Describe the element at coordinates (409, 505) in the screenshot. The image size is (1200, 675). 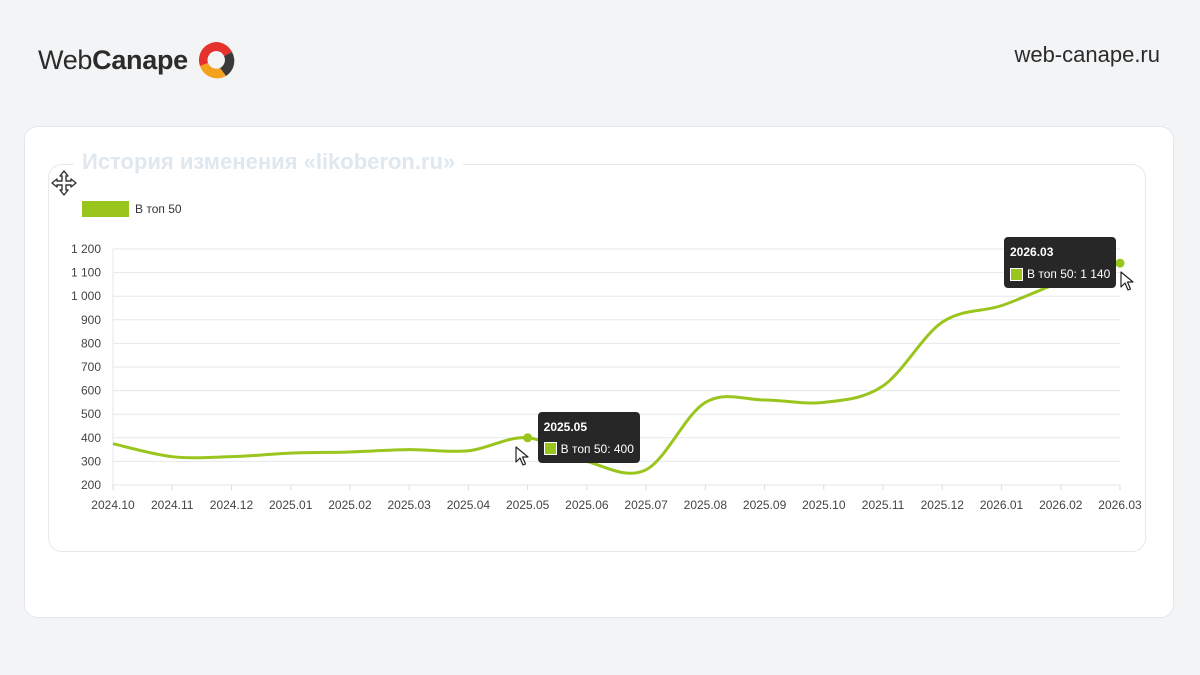
I see `x-tick-label: 2025.03` at that location.